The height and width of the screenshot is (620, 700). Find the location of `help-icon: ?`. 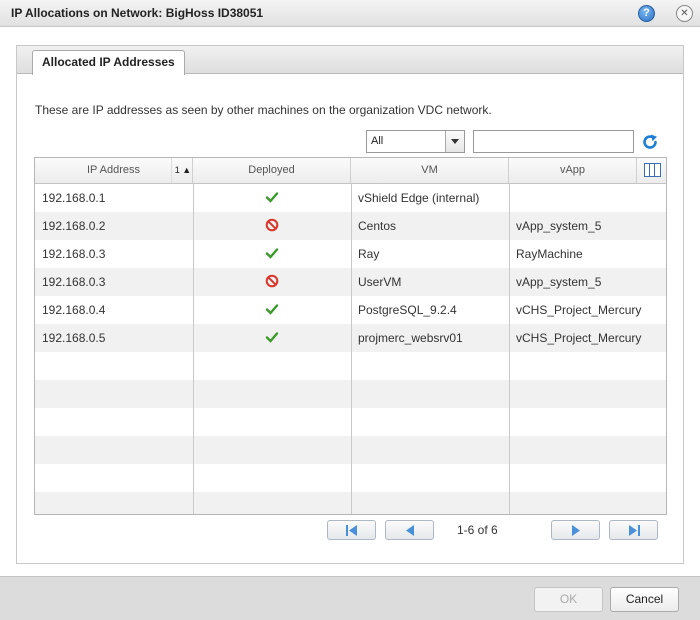

help-icon: ? is located at coordinates (646, 13).